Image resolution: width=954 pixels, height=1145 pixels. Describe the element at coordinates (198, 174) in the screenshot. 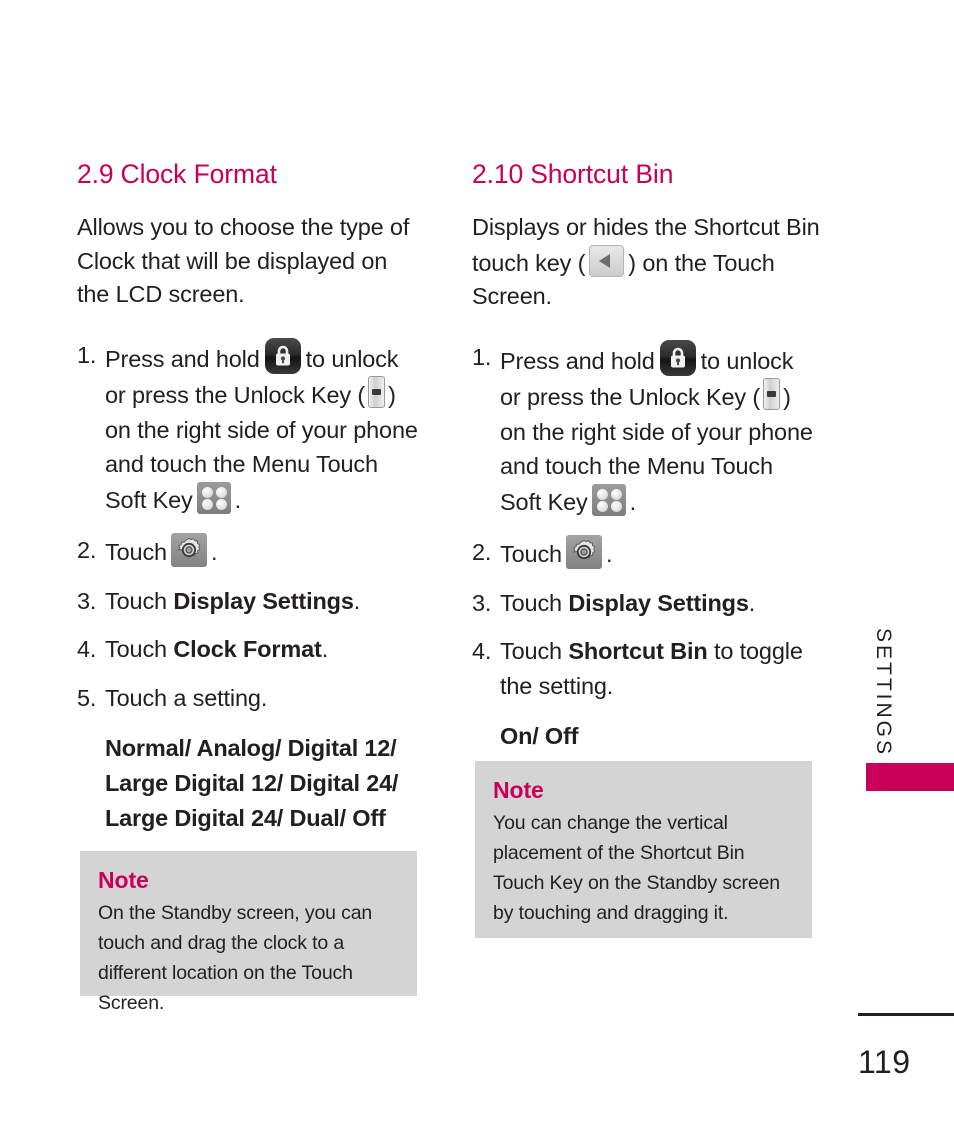

I see `section-title-text: Clock Format` at that location.